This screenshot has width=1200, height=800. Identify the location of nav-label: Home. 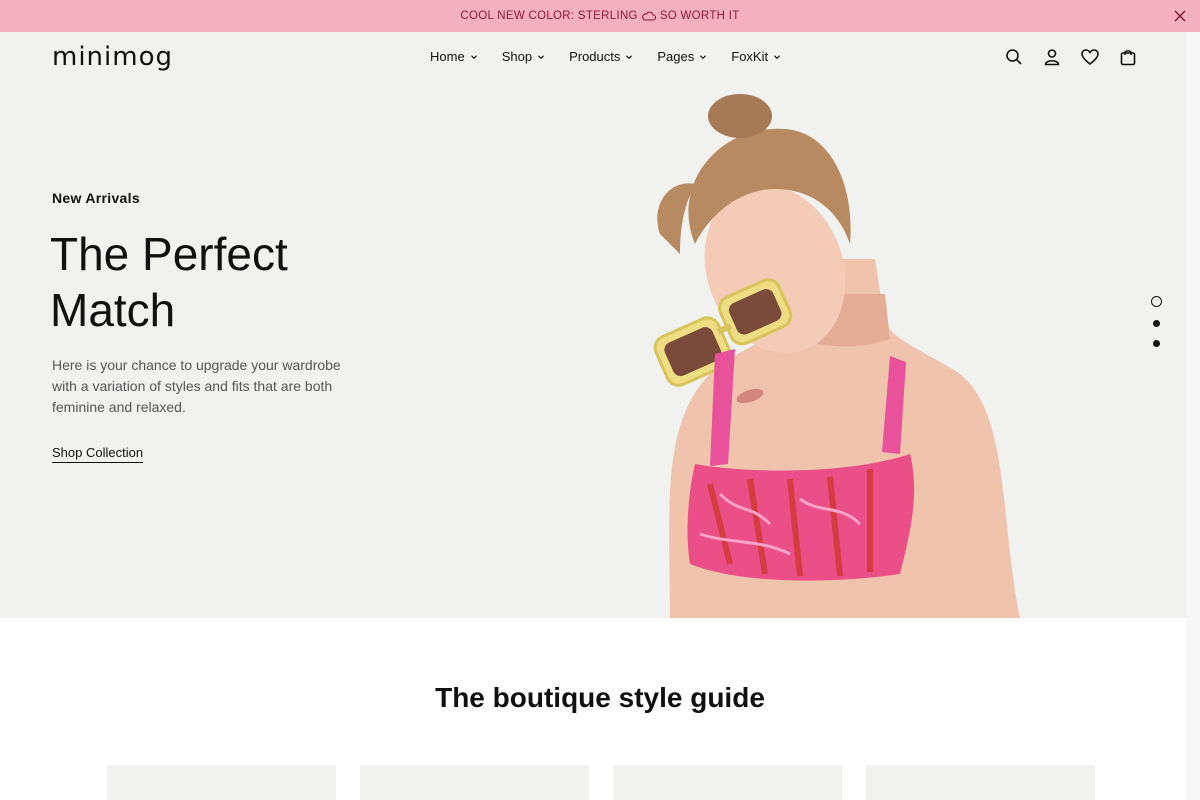
(447, 56).